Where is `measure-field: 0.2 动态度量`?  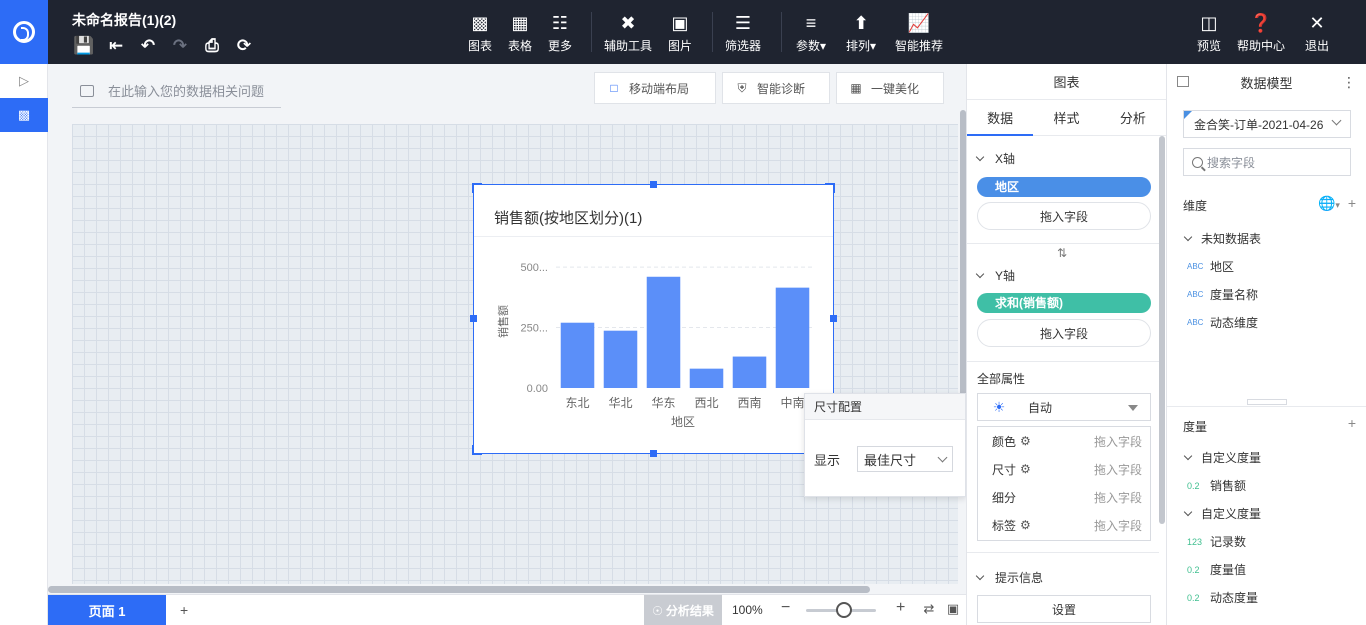 measure-field: 0.2 动态度量 is located at coordinates (1222, 597).